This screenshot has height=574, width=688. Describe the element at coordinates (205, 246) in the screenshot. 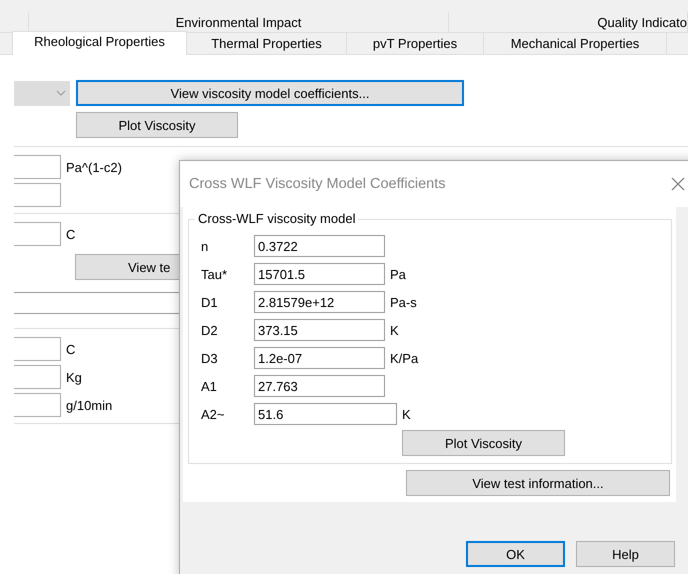

I see `parameter-label: n` at that location.